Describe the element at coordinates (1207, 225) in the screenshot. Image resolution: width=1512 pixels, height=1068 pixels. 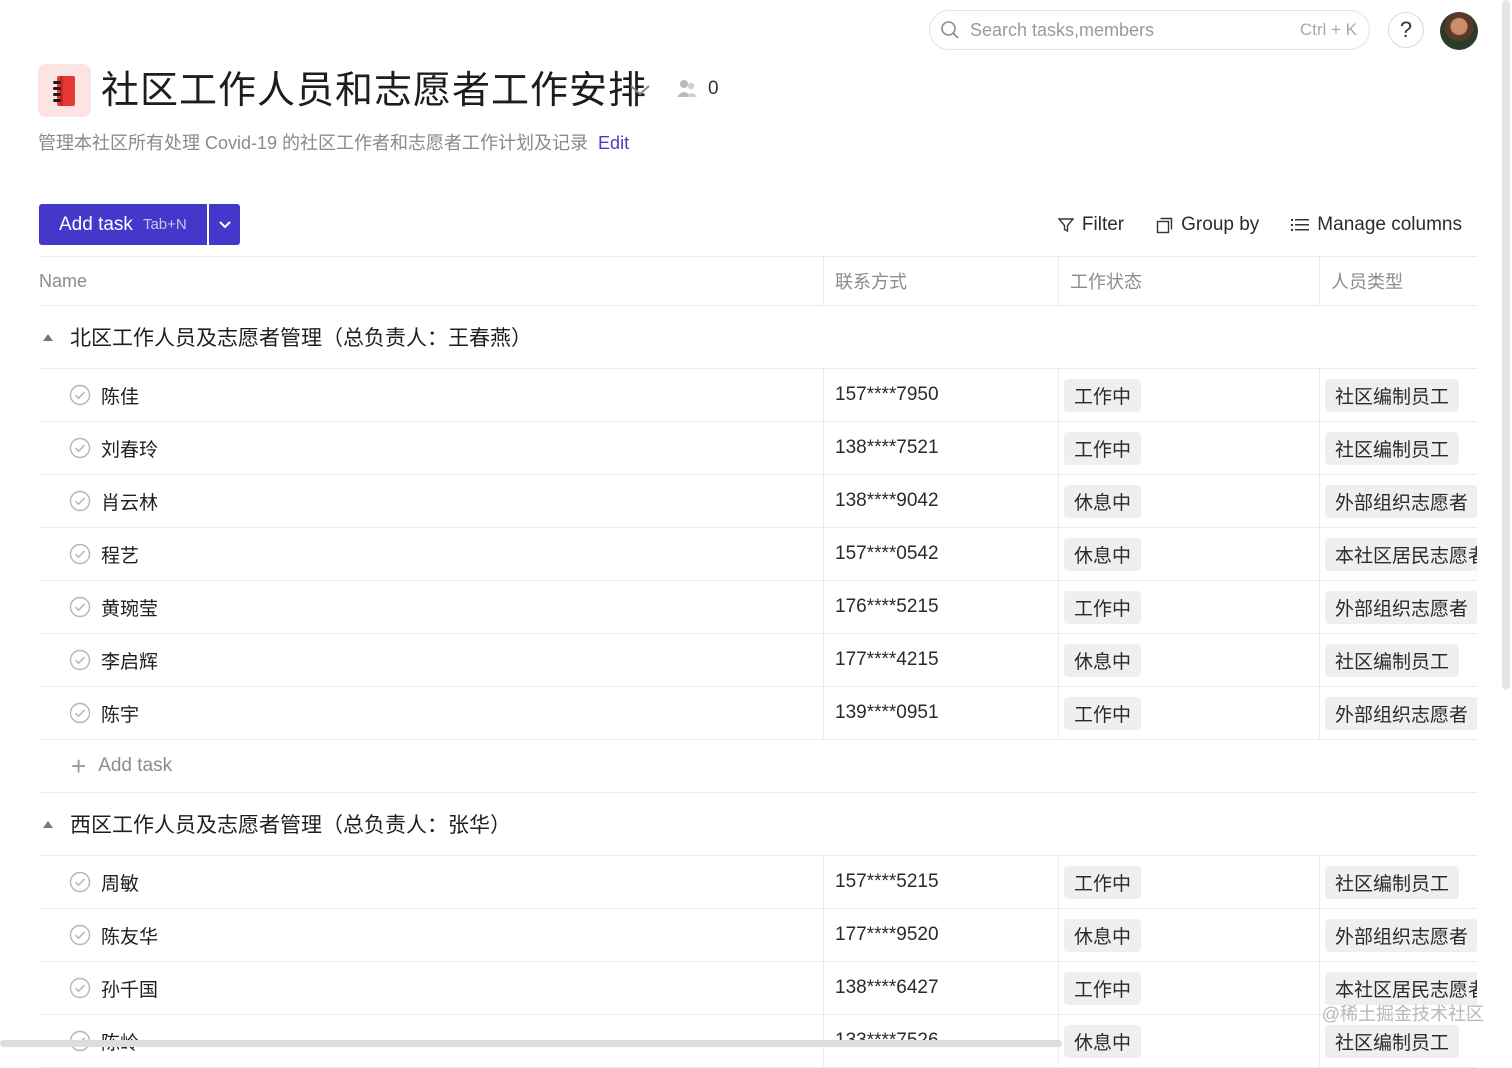
I see `group-by-button: Group by` at that location.